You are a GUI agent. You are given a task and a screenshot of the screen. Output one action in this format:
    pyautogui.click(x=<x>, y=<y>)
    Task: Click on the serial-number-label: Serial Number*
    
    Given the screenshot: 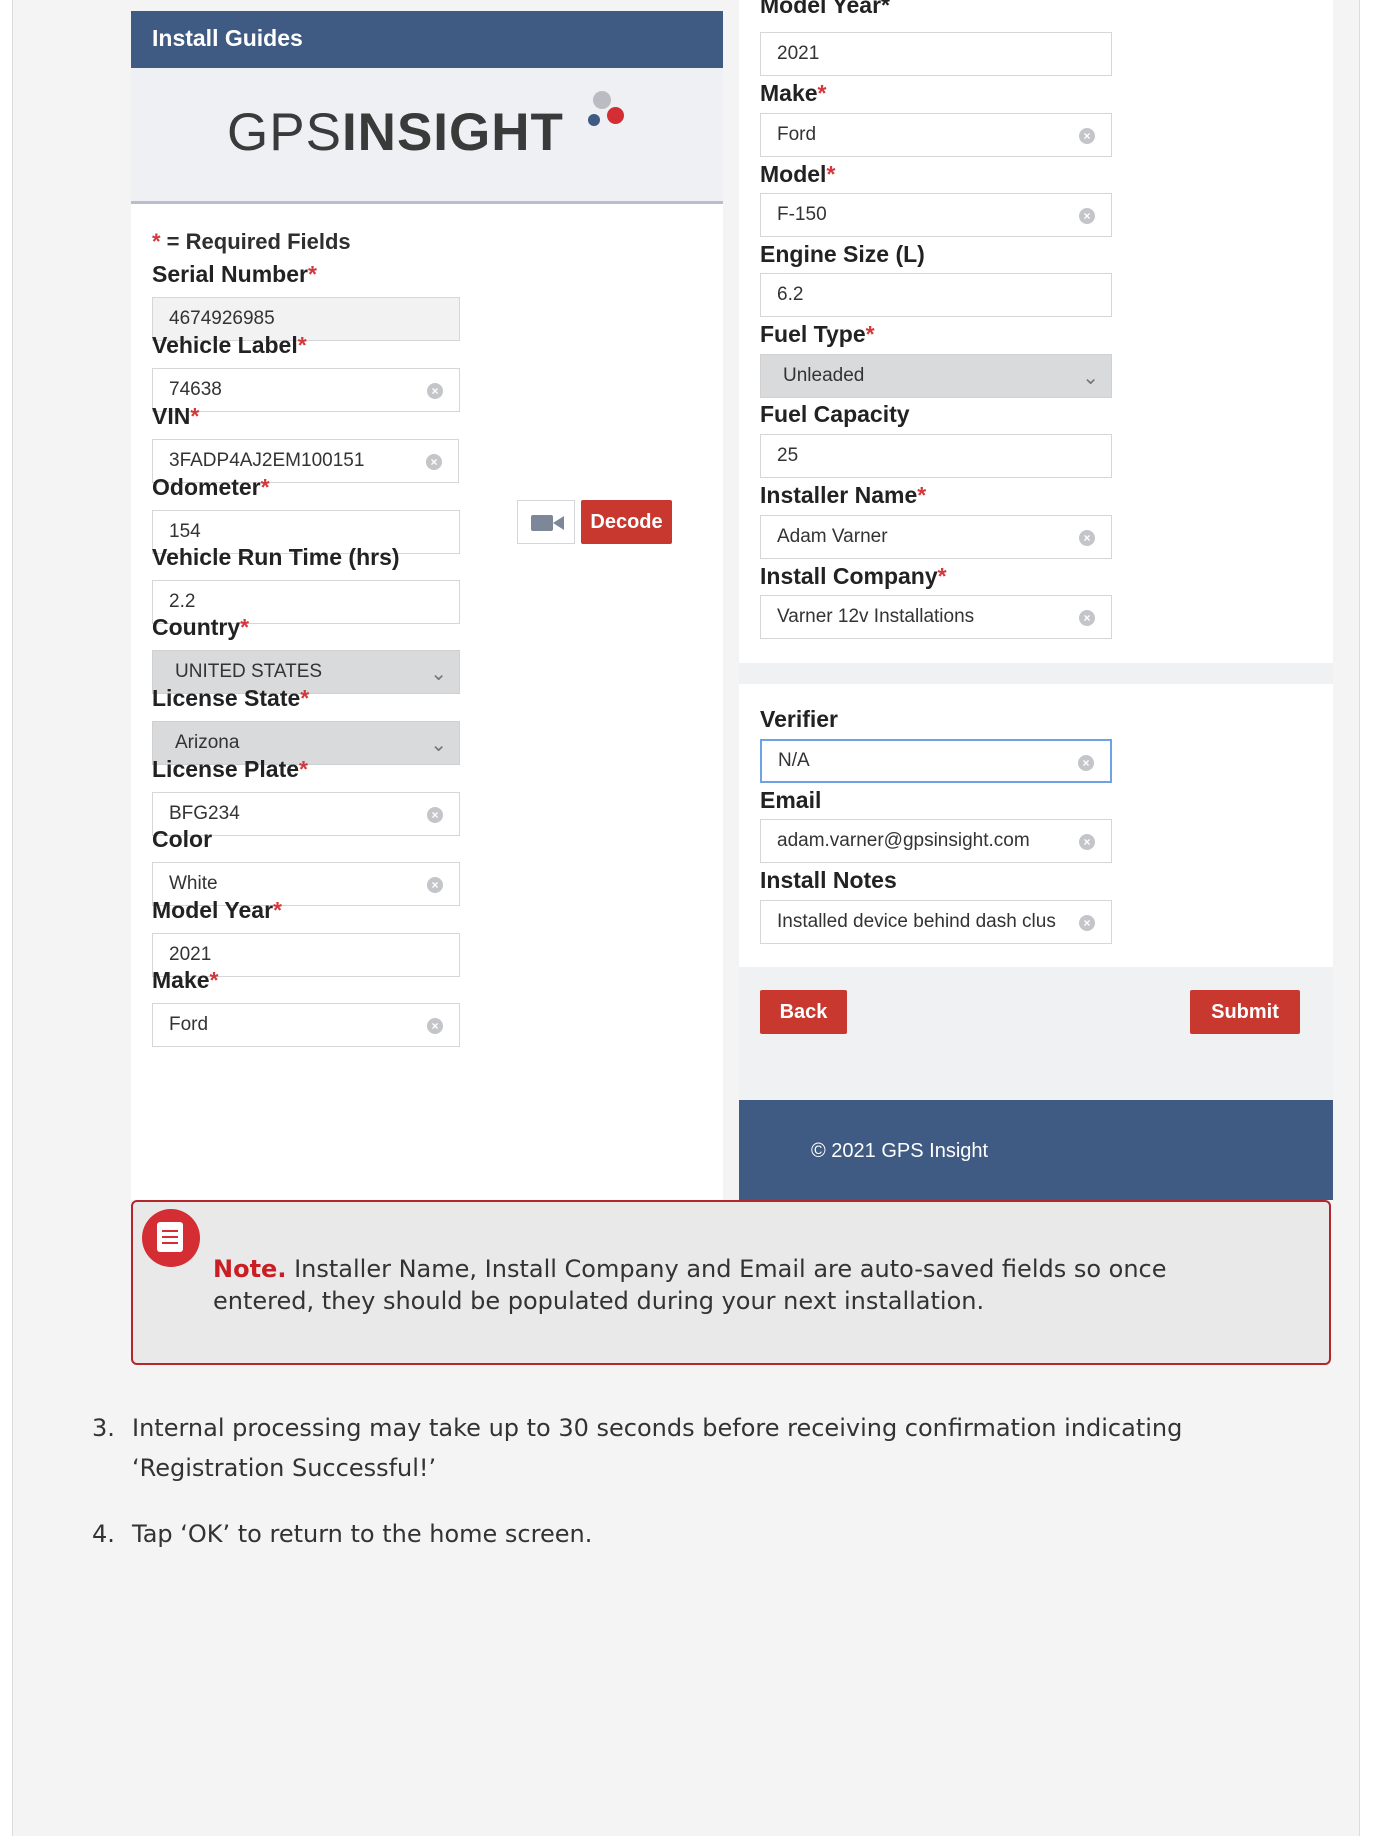 What is the action you would take?
    pyautogui.click(x=234, y=274)
    